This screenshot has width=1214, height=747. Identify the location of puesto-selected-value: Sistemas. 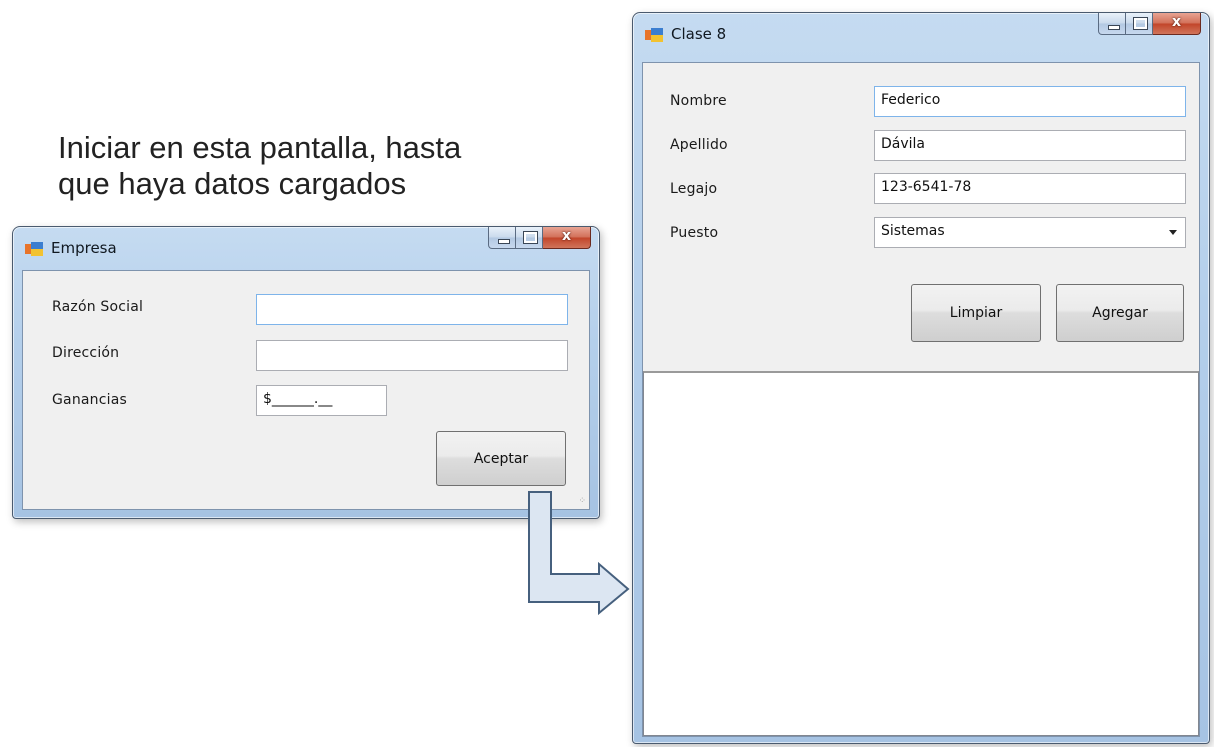
(913, 231).